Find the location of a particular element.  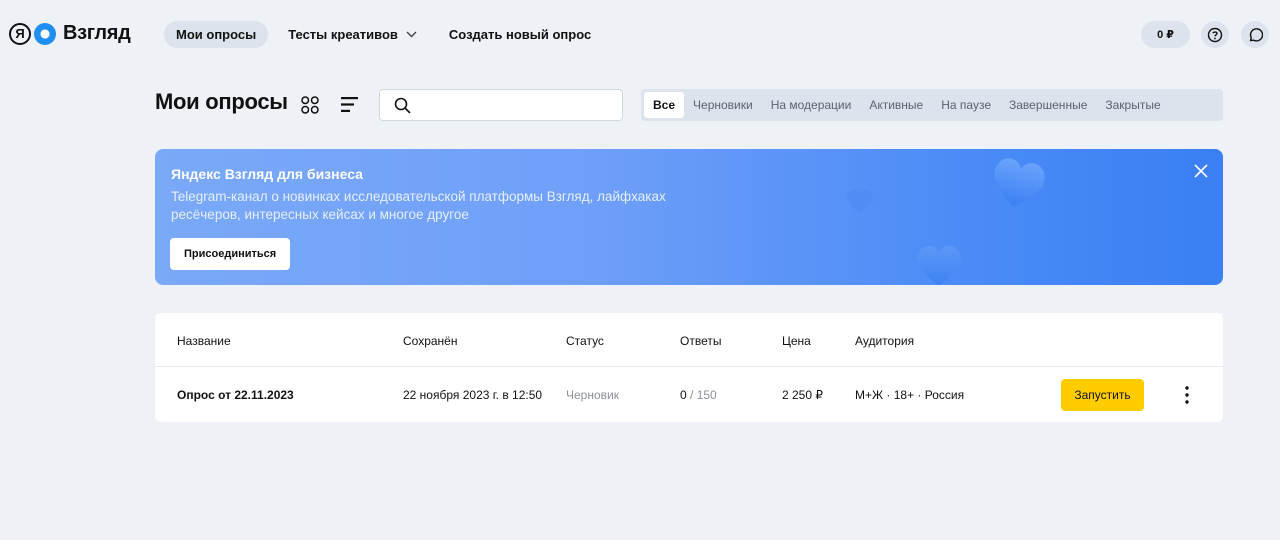

filter-active: Активные is located at coordinates (896, 105).